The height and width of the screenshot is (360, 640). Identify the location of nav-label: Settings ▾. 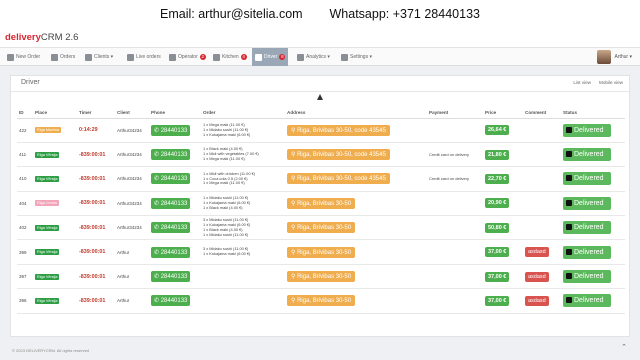
(361, 57).